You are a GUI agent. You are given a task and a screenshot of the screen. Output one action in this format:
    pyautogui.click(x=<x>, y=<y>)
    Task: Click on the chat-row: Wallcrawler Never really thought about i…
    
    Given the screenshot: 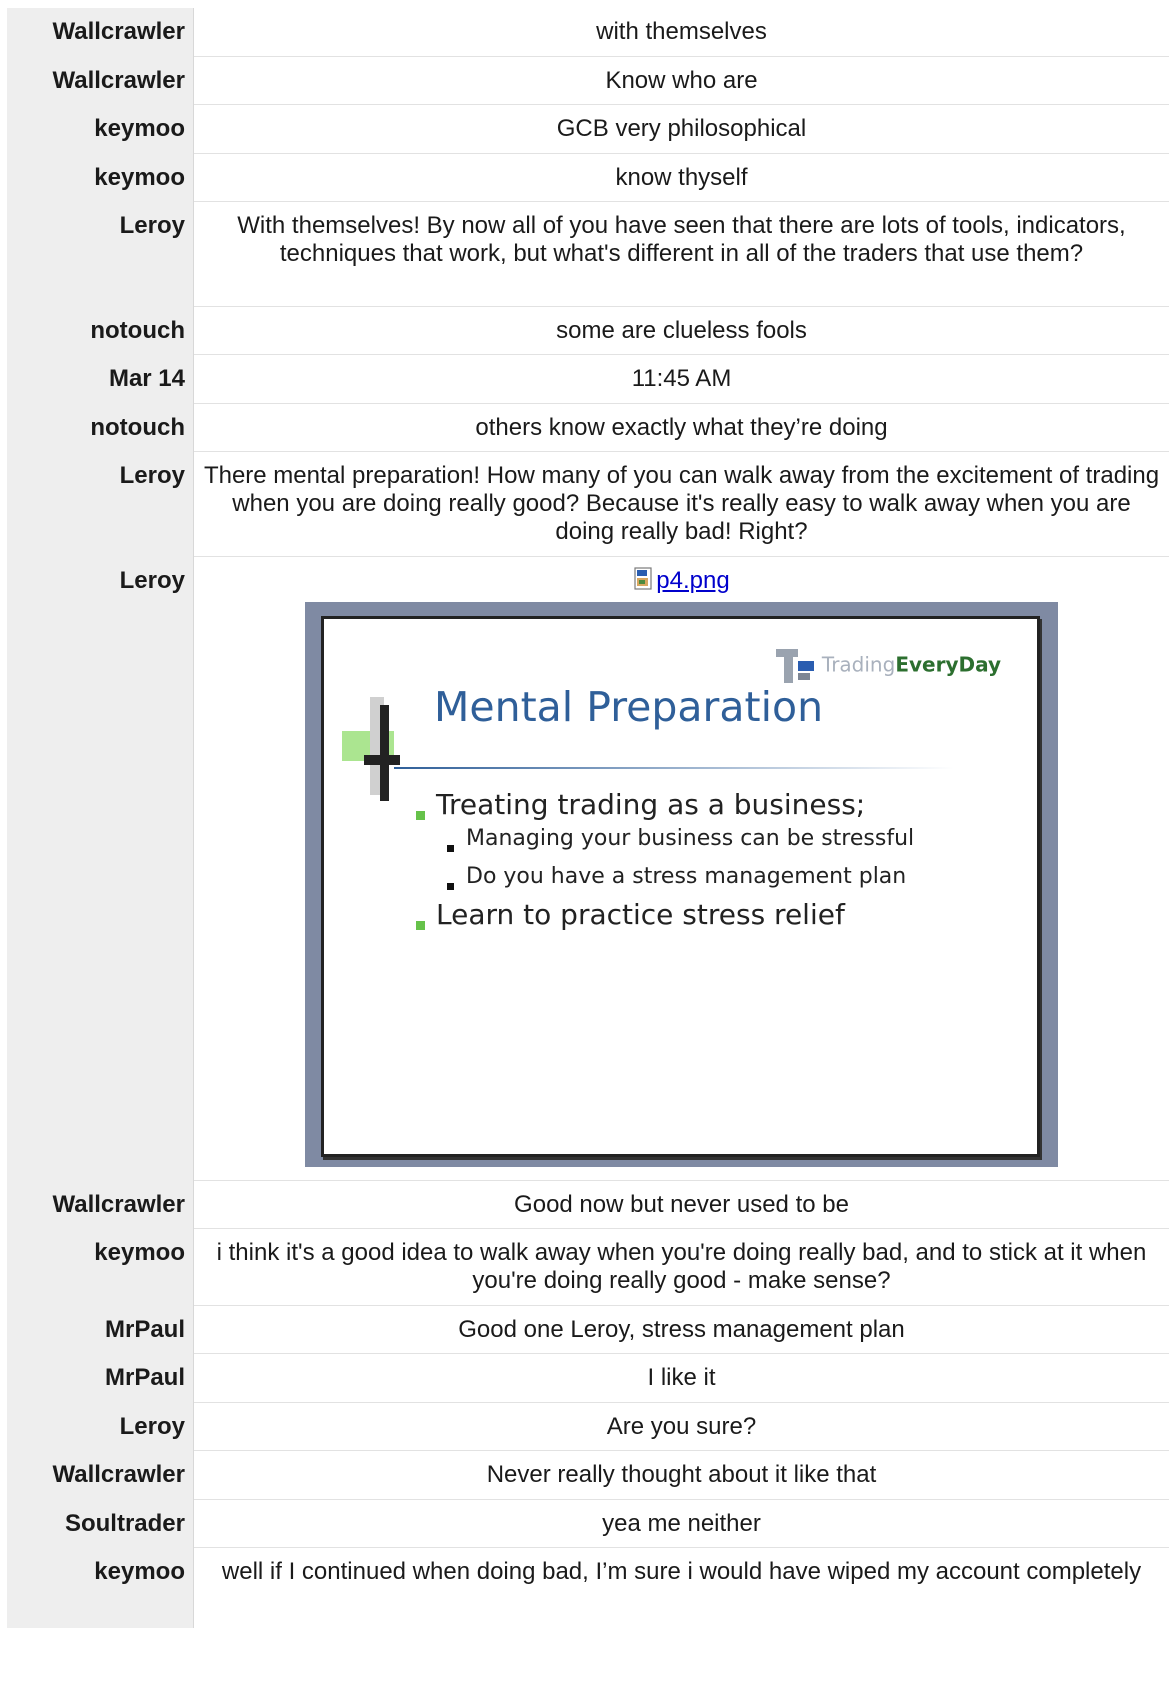 What is the action you would take?
    pyautogui.click(x=588, y=1475)
    